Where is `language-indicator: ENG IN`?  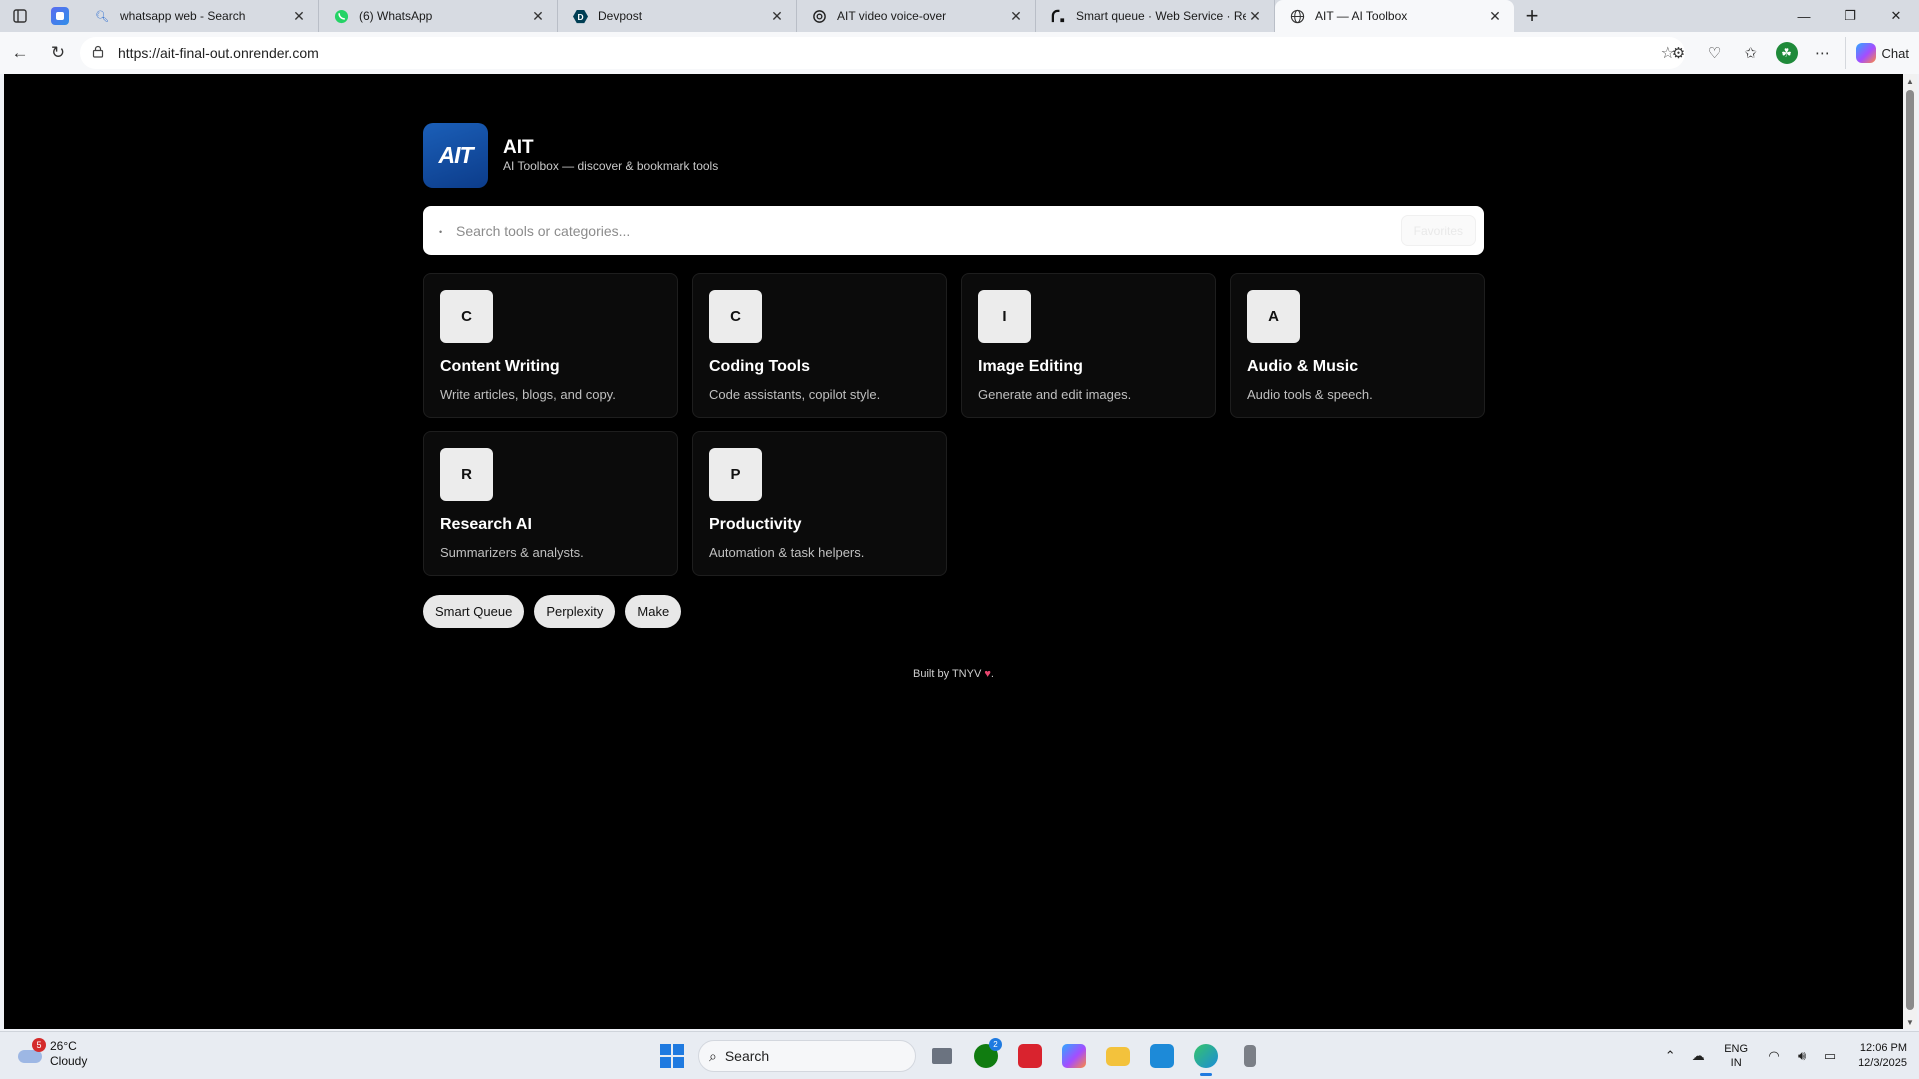 language-indicator: ENG IN is located at coordinates (1736, 1056).